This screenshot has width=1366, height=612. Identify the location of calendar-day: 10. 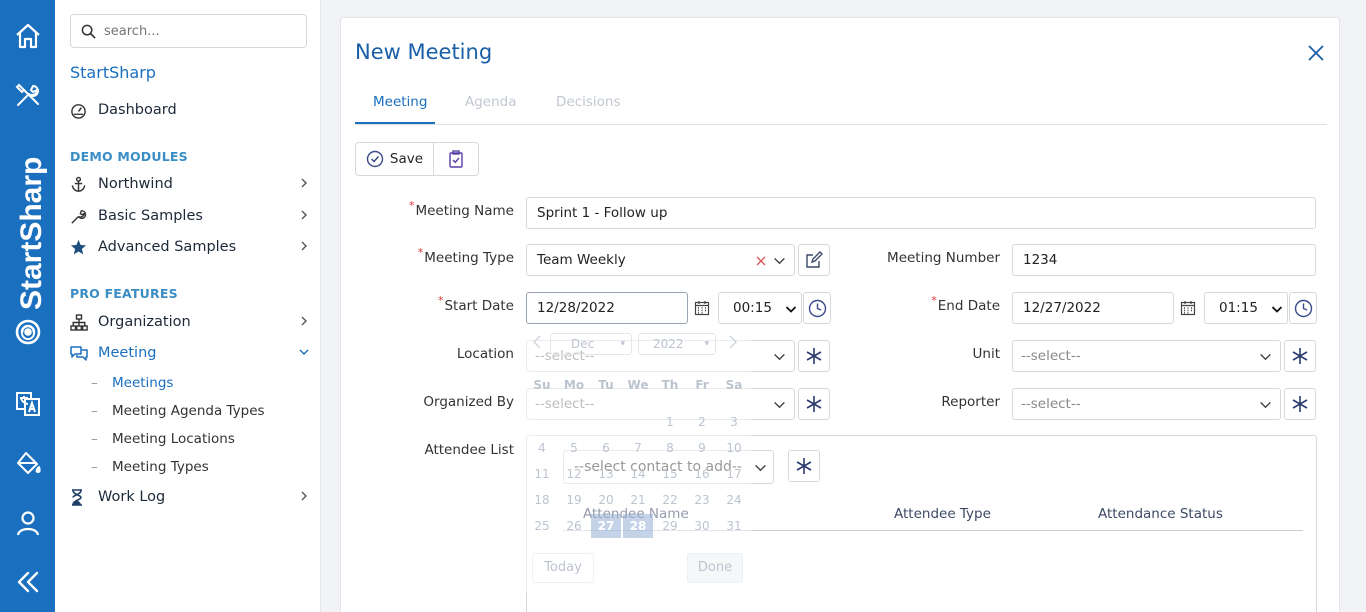
(734, 448).